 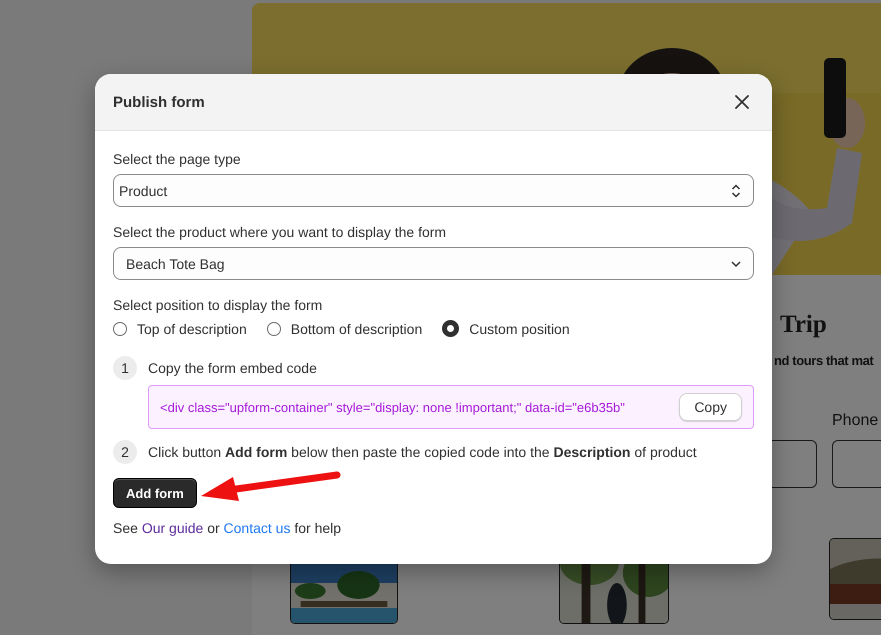 What do you see at coordinates (159, 102) in the screenshot?
I see `dialog-title: Publish form` at bounding box center [159, 102].